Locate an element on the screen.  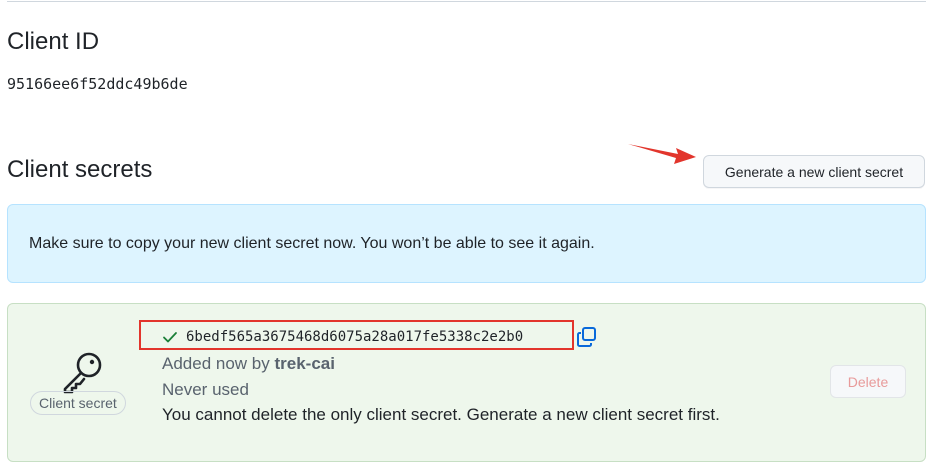
delete-secret-button: Delete is located at coordinates (868, 381).